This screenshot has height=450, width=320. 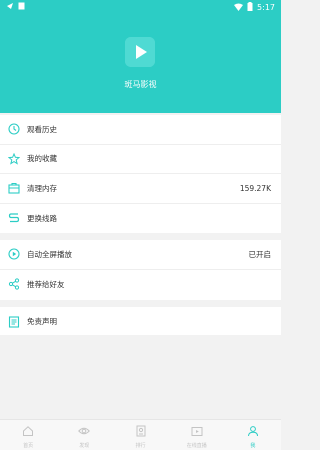 I want to click on play-circle-icon, so click(x=14, y=254).